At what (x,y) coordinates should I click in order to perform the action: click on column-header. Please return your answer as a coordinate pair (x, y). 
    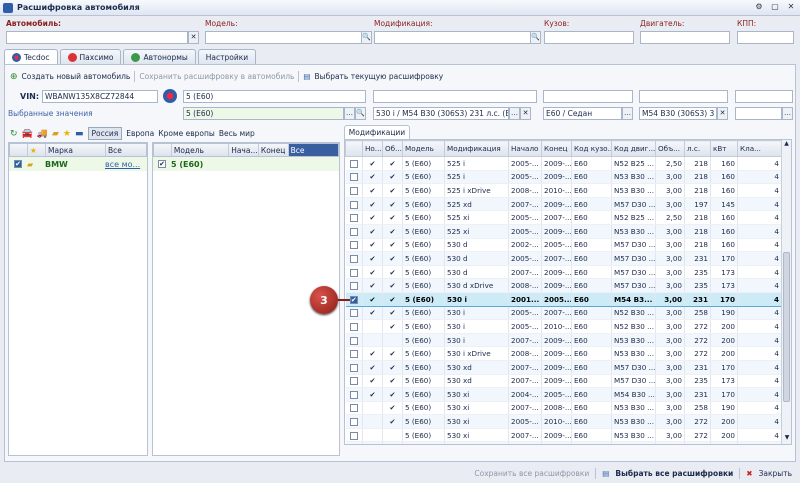
    Looking at the image, I should click on (354, 148).